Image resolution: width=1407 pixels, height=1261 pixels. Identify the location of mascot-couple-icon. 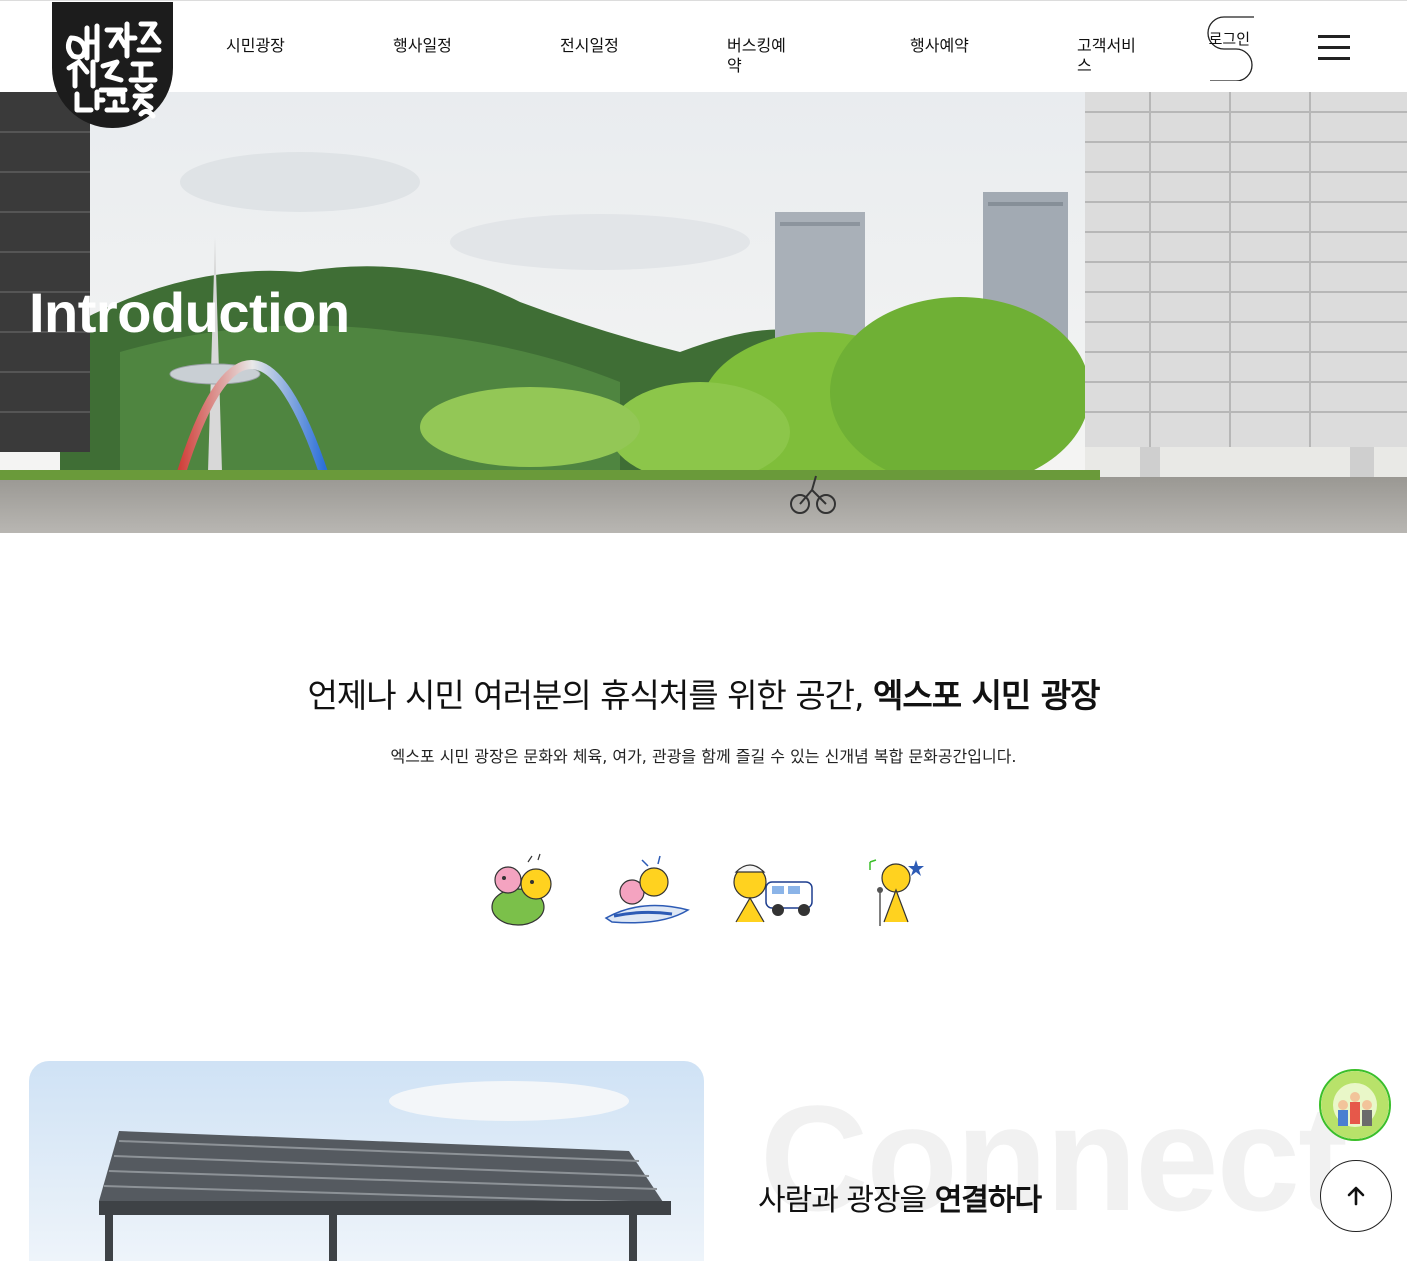
(521, 889).